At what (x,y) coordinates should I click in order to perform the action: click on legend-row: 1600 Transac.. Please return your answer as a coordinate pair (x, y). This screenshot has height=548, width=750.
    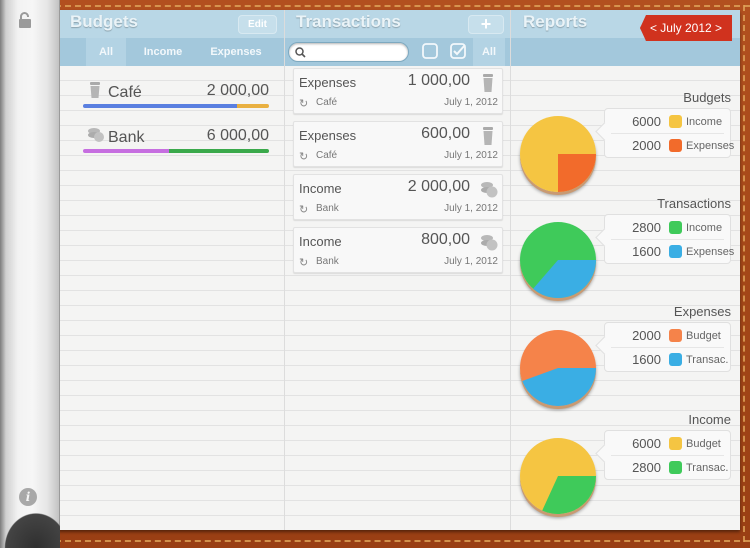
    Looking at the image, I should click on (669, 360).